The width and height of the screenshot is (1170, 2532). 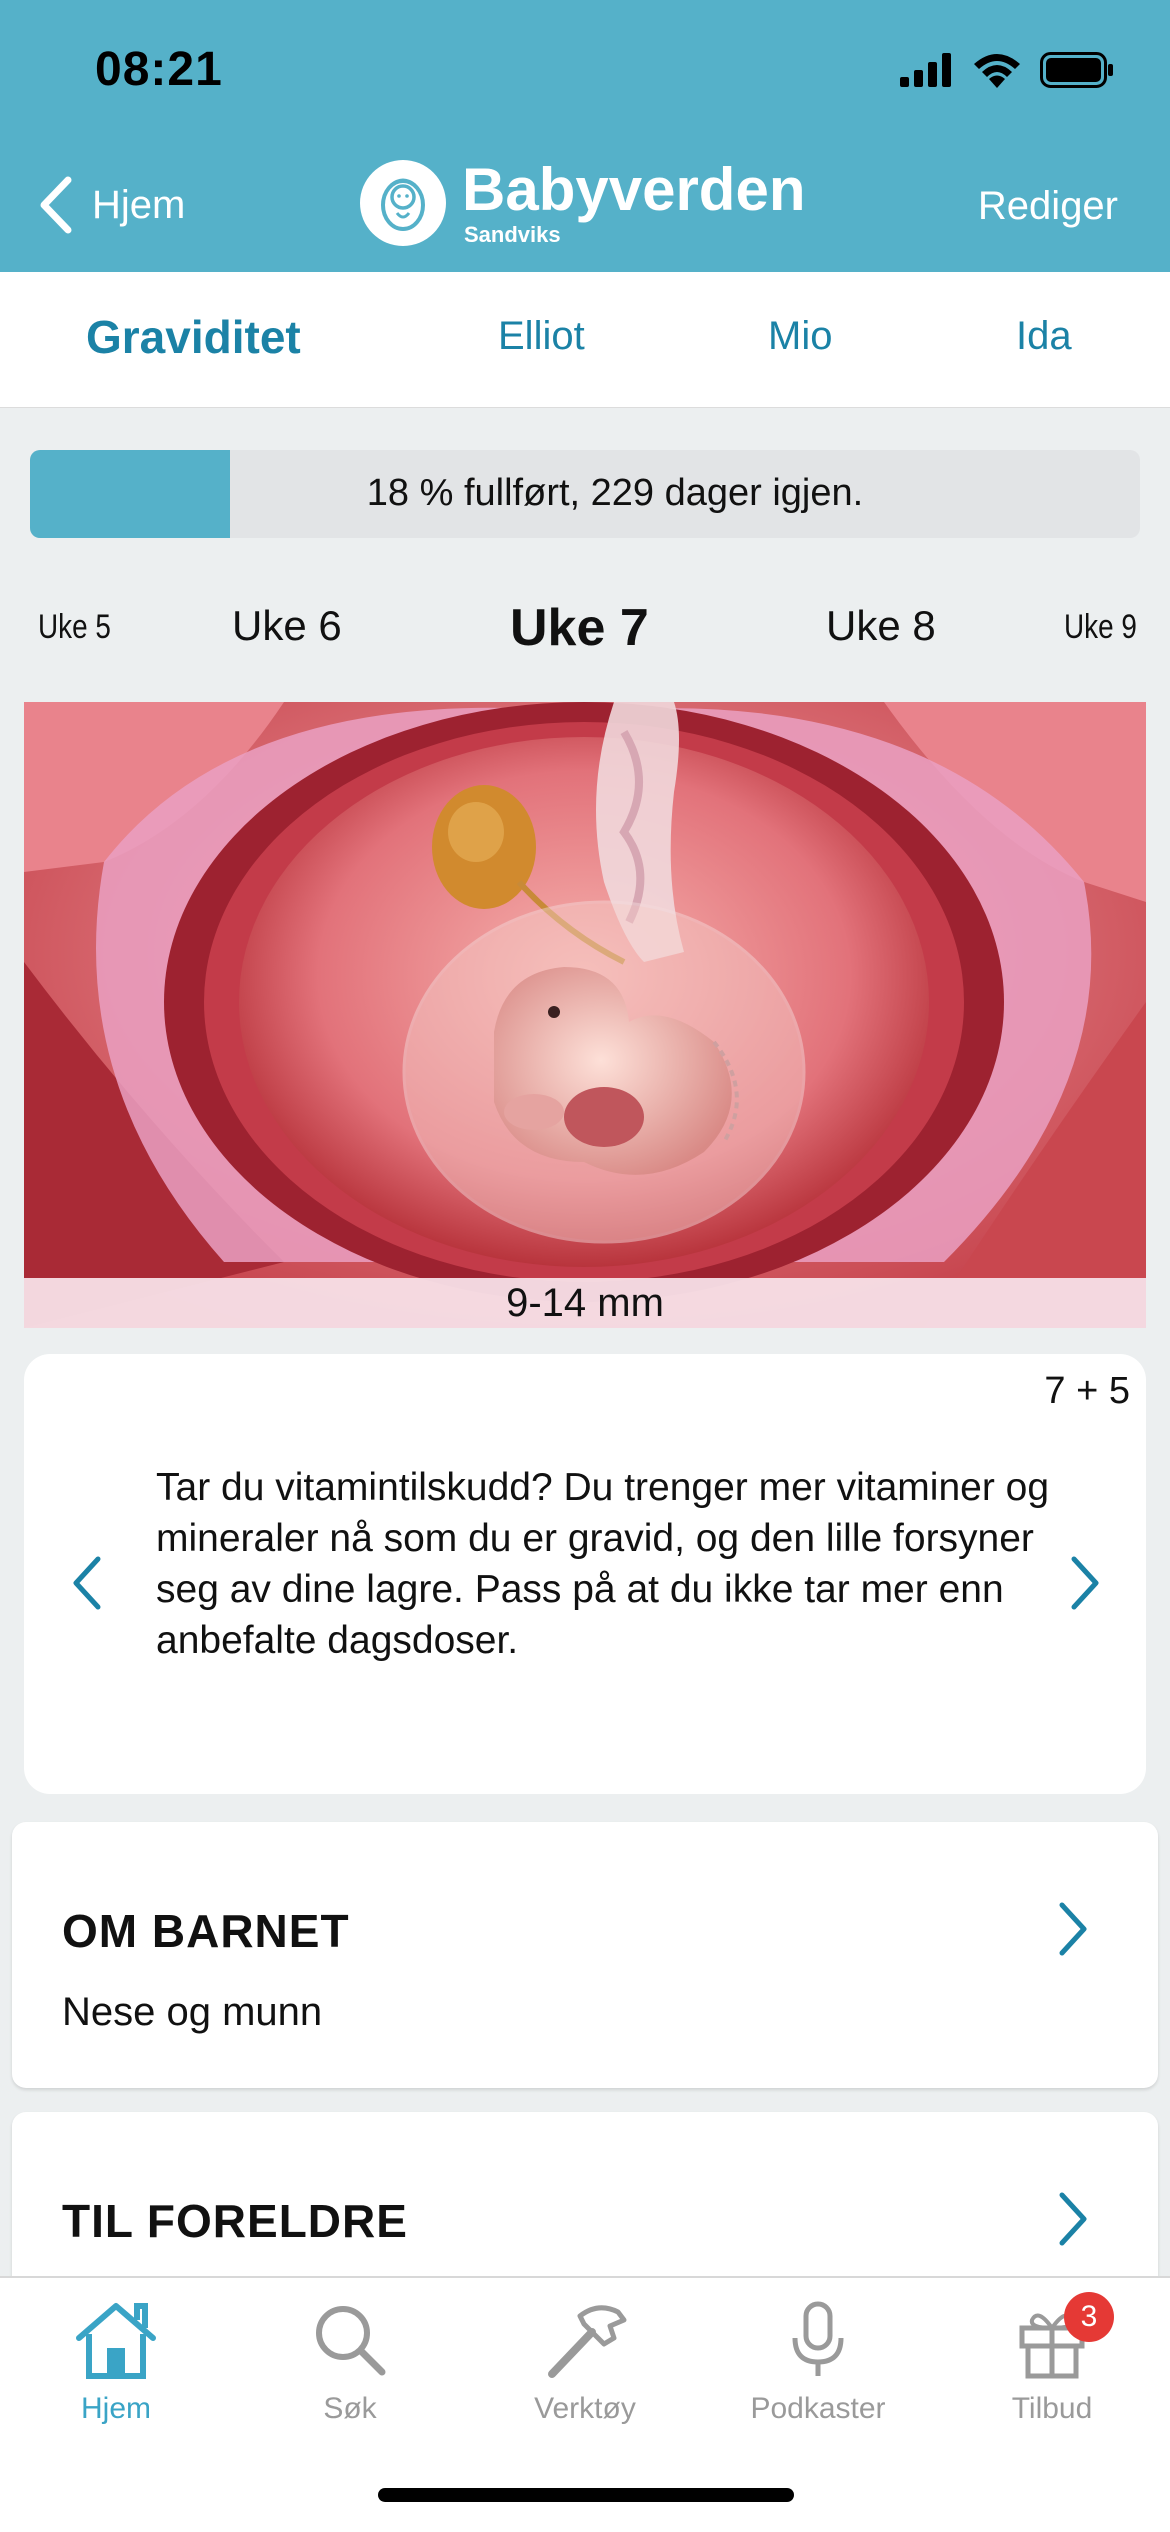 I want to click on cellular-signal-icon, so click(x=925, y=70).